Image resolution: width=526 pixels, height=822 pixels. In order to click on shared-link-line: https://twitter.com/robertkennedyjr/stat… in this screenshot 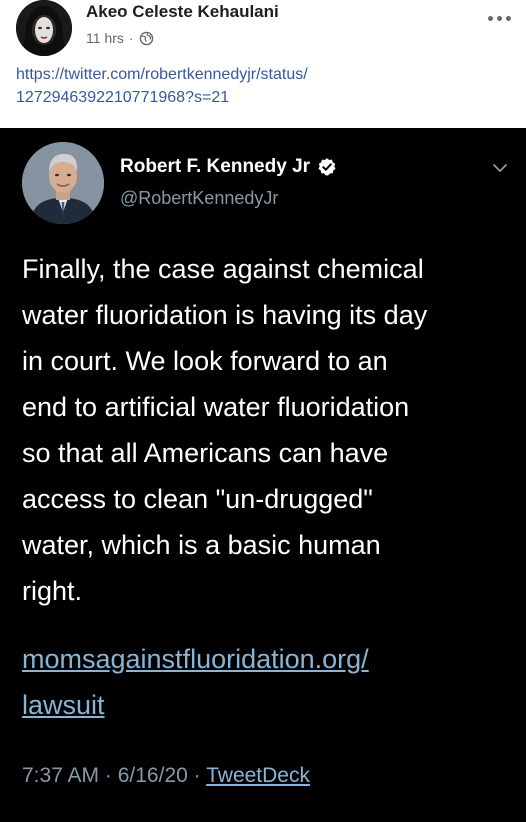, I will do `click(162, 74)`.